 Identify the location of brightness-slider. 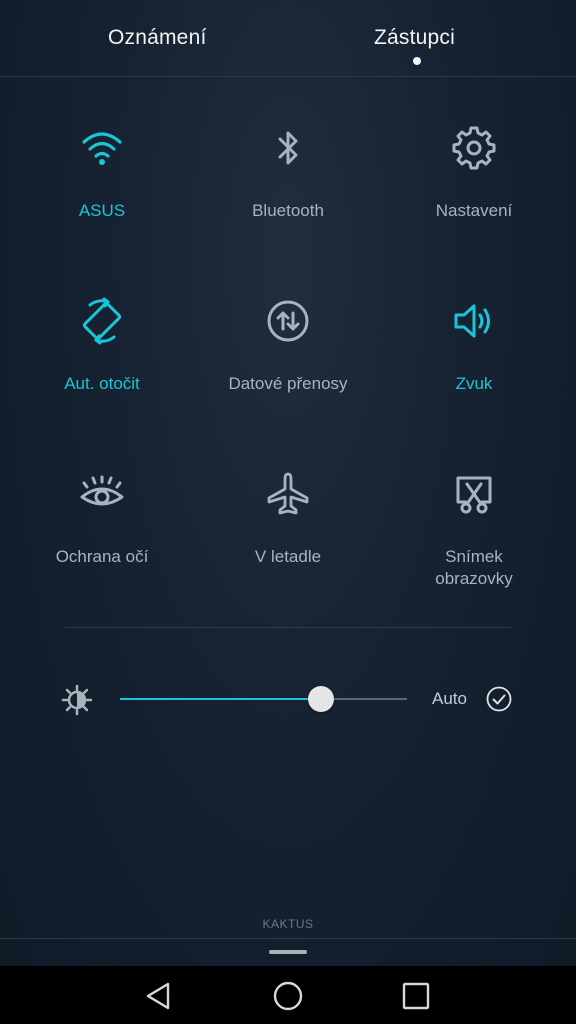
(263, 699).